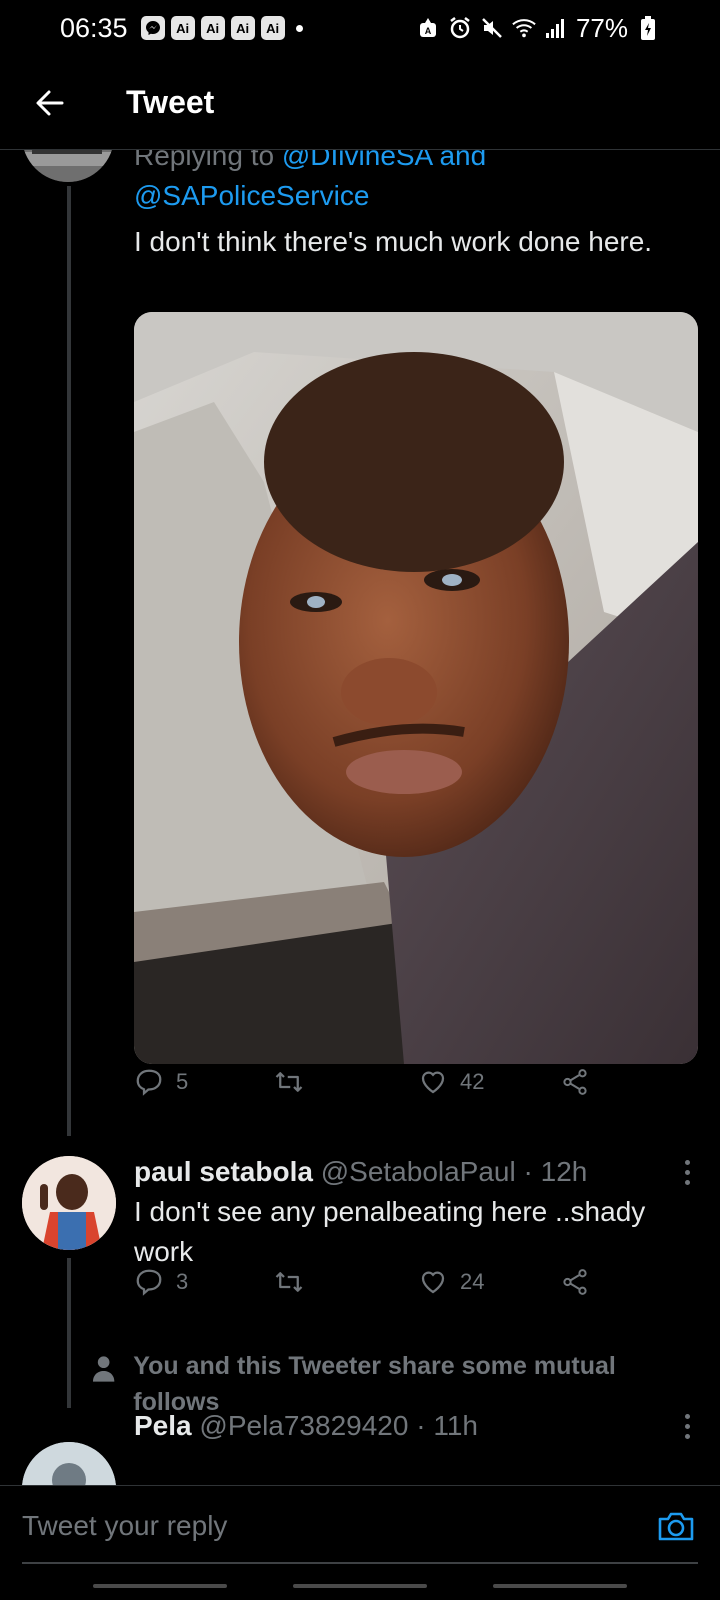 The image size is (720, 1600). I want to click on svg-text: A, so click(428, 31).